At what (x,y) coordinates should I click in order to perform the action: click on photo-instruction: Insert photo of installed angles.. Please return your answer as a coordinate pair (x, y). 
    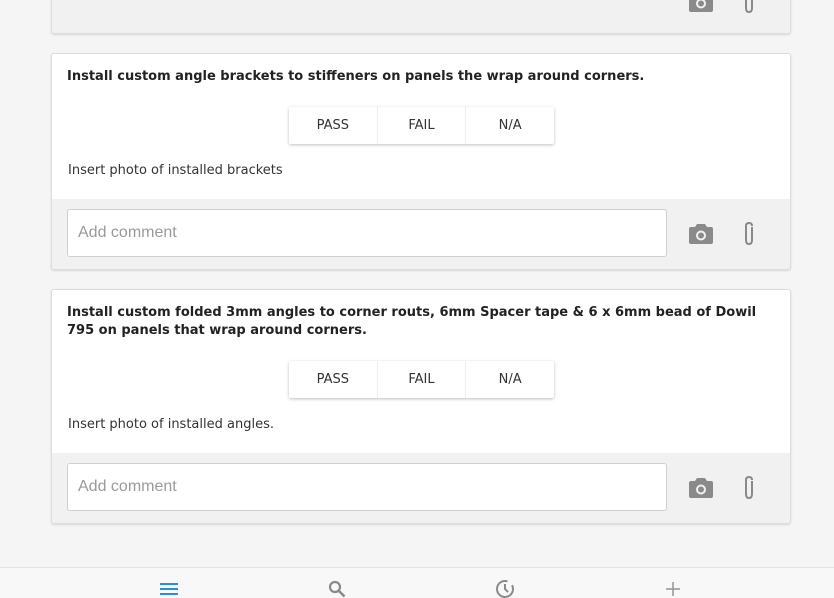
    Looking at the image, I should click on (171, 424).